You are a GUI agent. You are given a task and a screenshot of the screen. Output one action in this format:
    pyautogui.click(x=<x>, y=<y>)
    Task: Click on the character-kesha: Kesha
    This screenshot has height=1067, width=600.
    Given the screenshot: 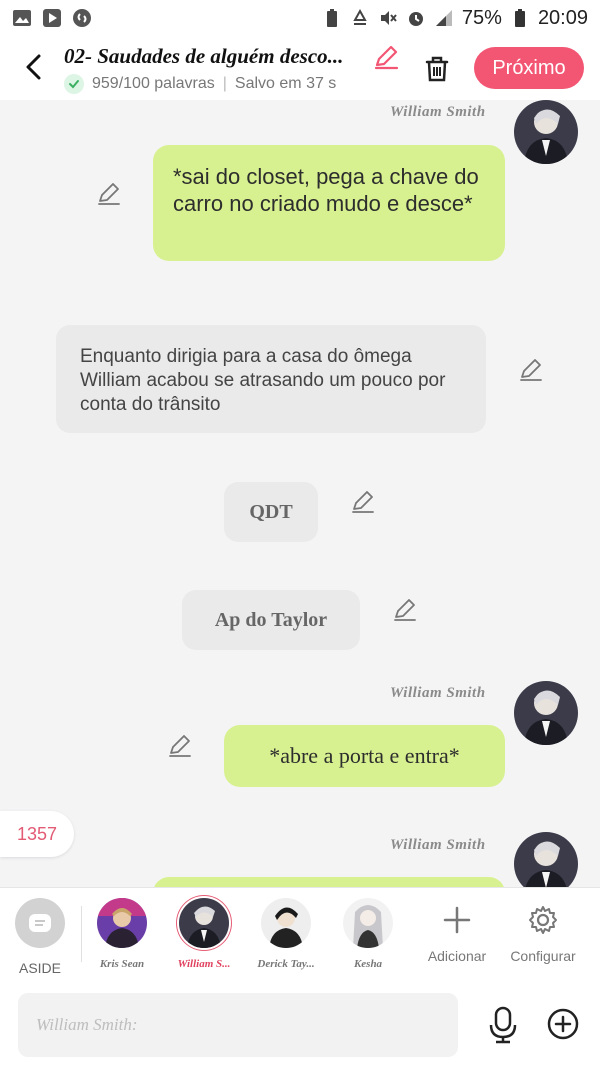 What is the action you would take?
    pyautogui.click(x=368, y=934)
    